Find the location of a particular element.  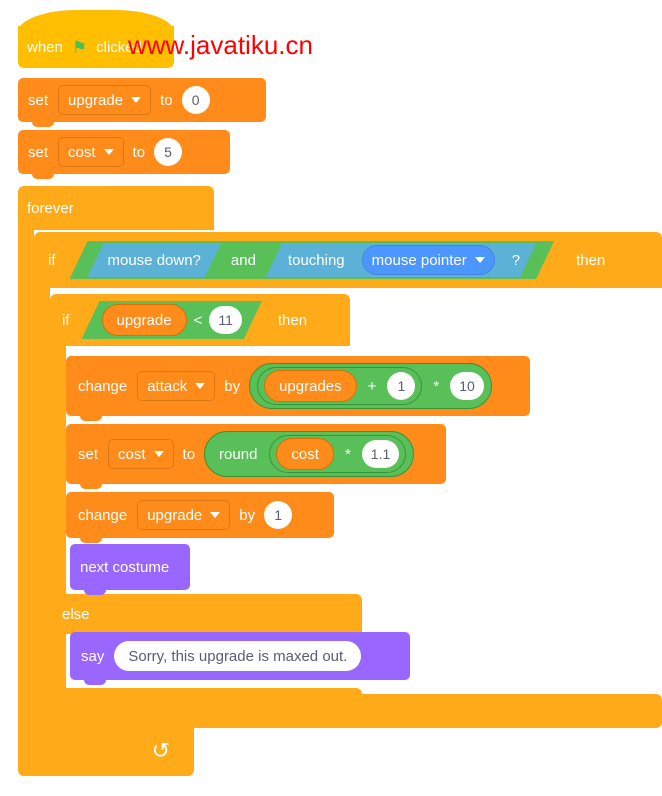

if-upgrade-foot is located at coordinates (206, 703).